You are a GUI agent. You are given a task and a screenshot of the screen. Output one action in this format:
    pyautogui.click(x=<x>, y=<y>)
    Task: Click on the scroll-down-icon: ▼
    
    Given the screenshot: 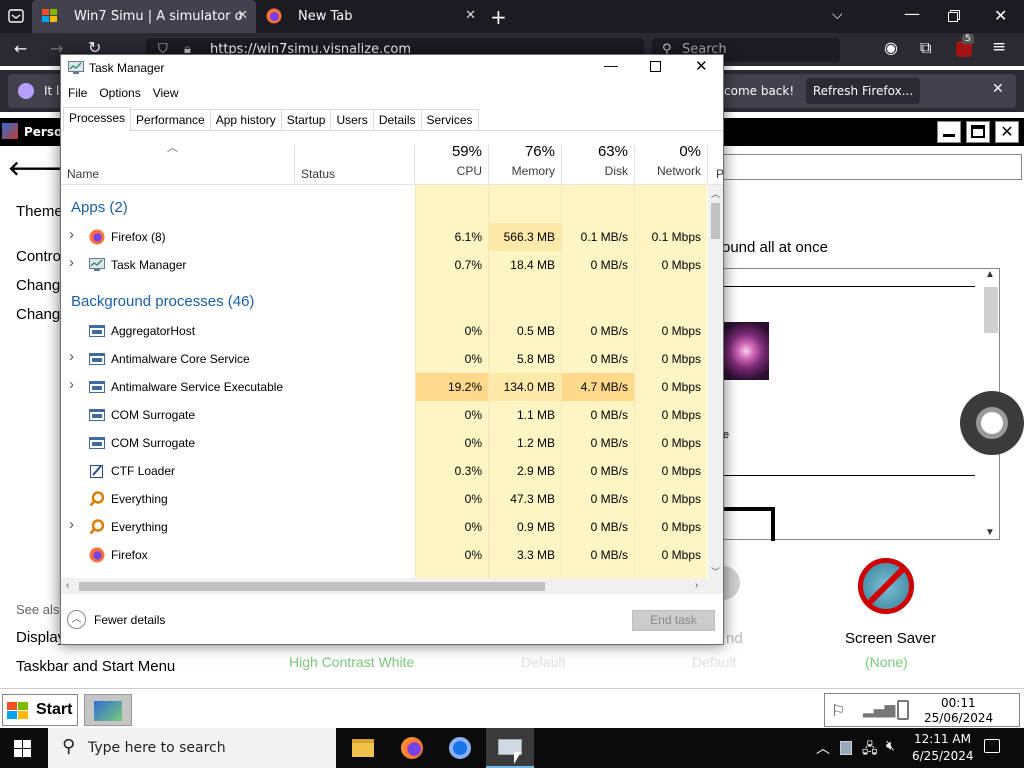 What is the action you would take?
    pyautogui.click(x=990, y=532)
    